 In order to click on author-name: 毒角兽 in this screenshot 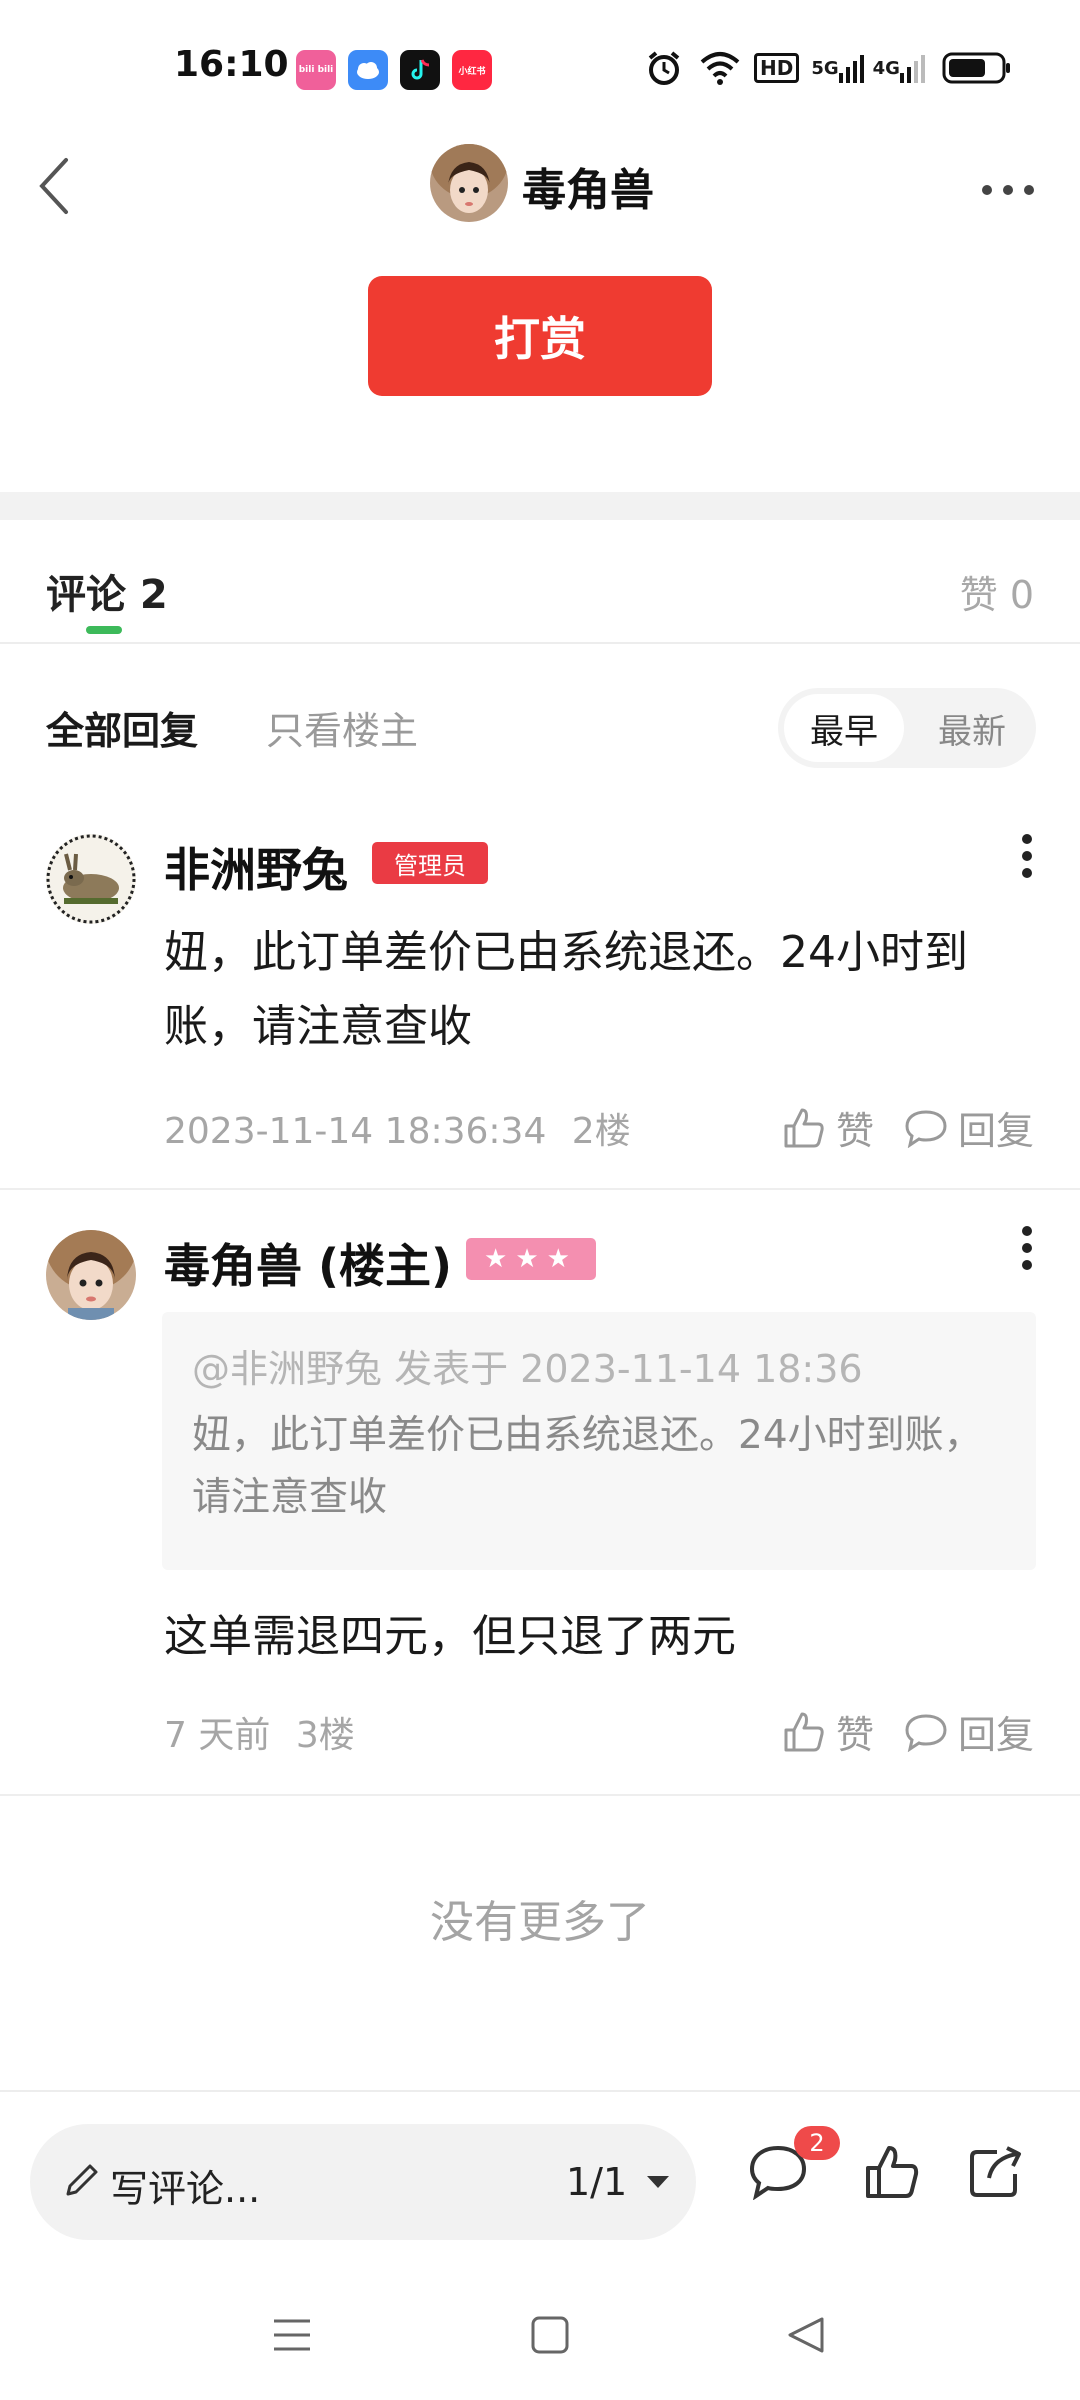, I will do `click(588, 186)`.